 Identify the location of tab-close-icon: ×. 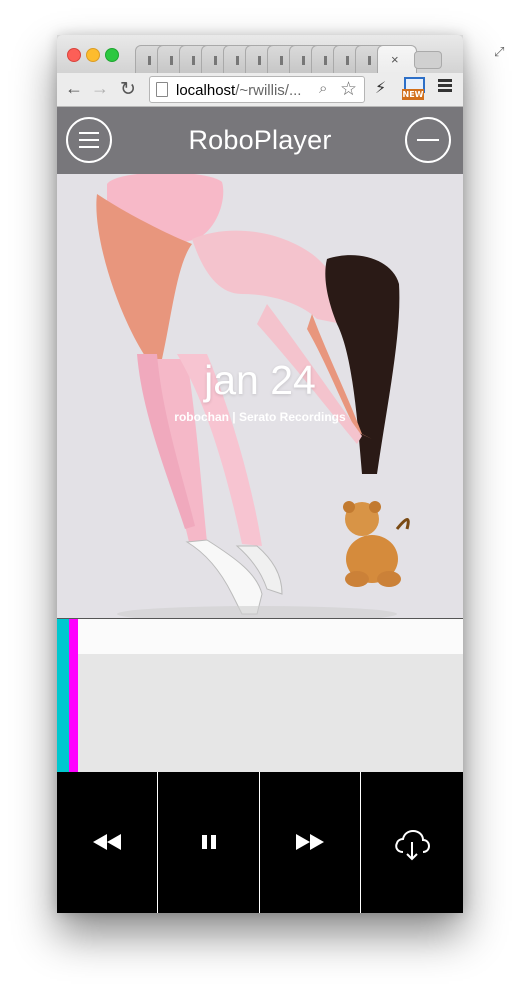
(395, 59).